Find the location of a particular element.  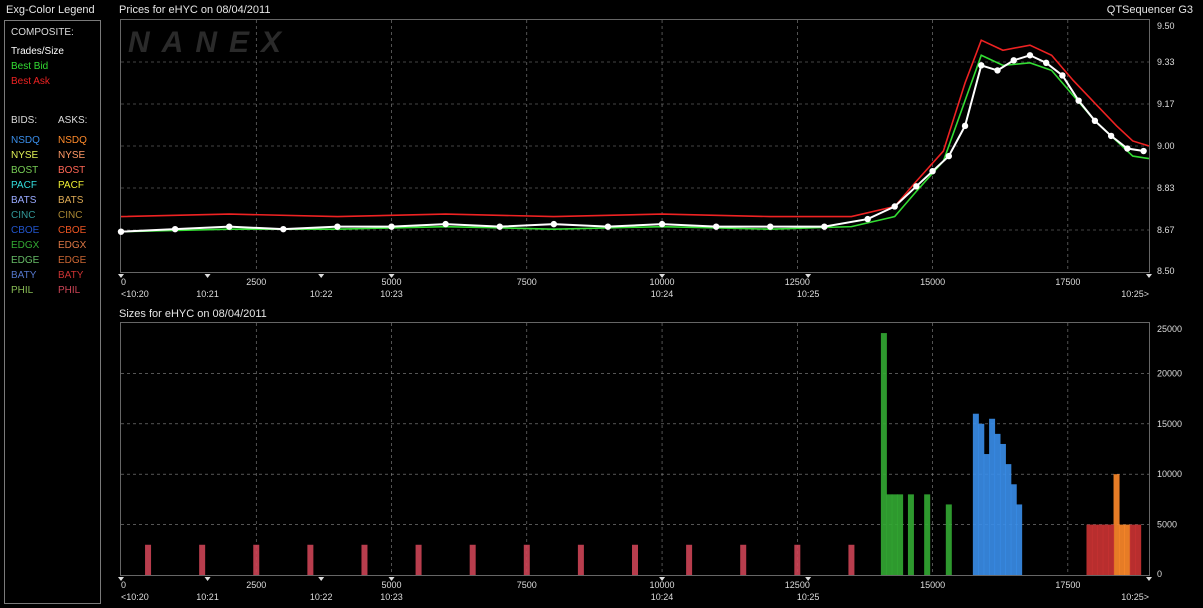

legend-bid-phil: PHIL is located at coordinates (22, 290).